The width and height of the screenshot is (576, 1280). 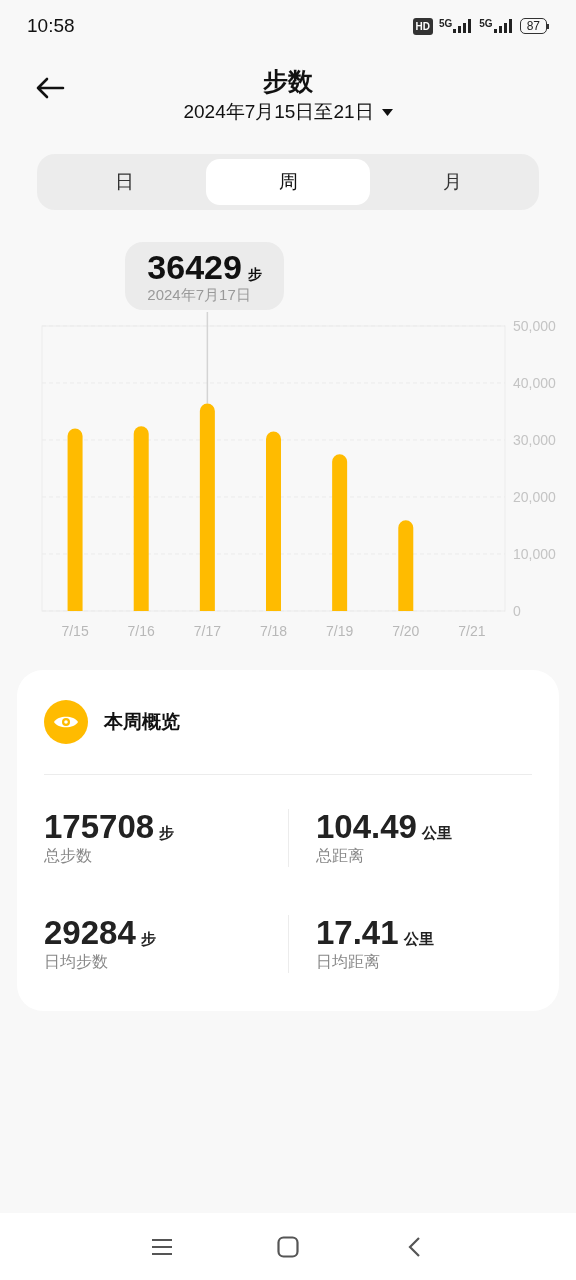 What do you see at coordinates (76, 962) in the screenshot?
I see `stat-label: 日均步数` at bounding box center [76, 962].